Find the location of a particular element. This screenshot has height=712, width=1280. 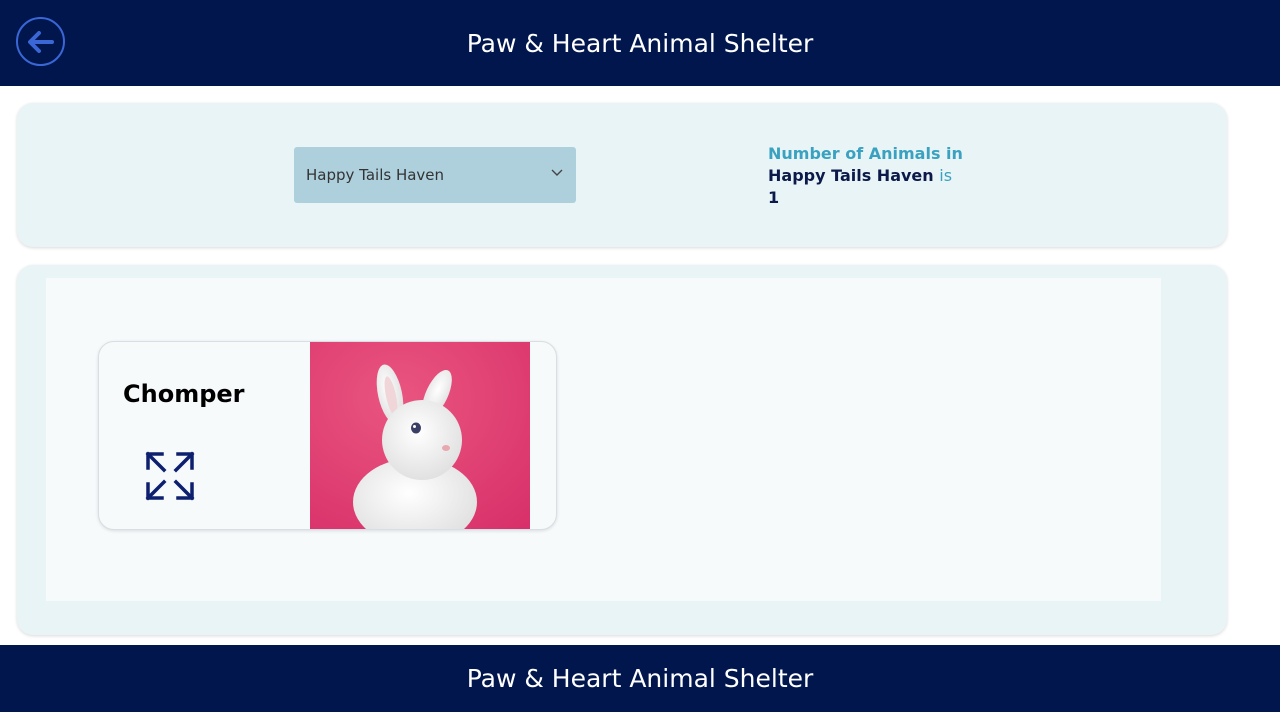

animal-photo is located at coordinates (420, 435).